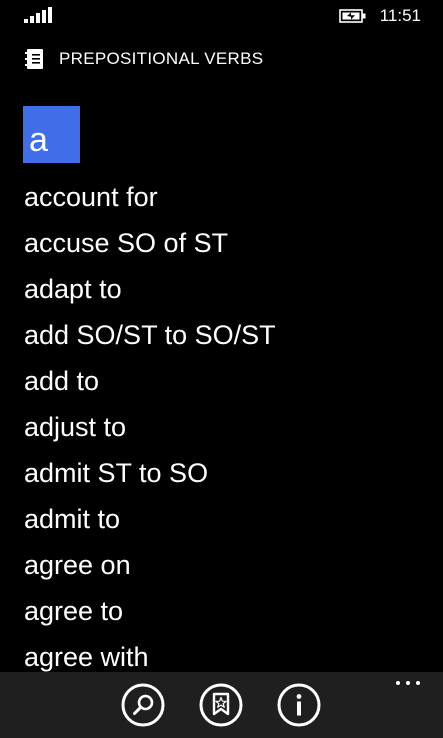 The height and width of the screenshot is (738, 443). I want to click on list-item: account for, so click(221, 197).